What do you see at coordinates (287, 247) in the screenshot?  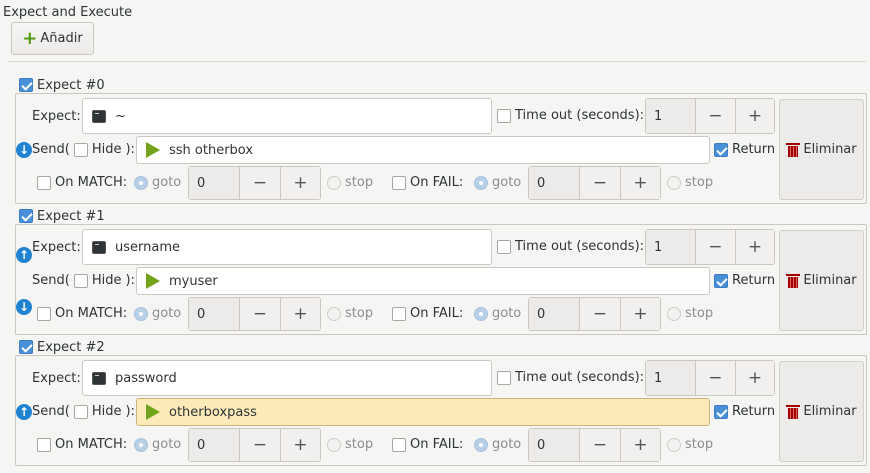 I see `expect-input: username` at bounding box center [287, 247].